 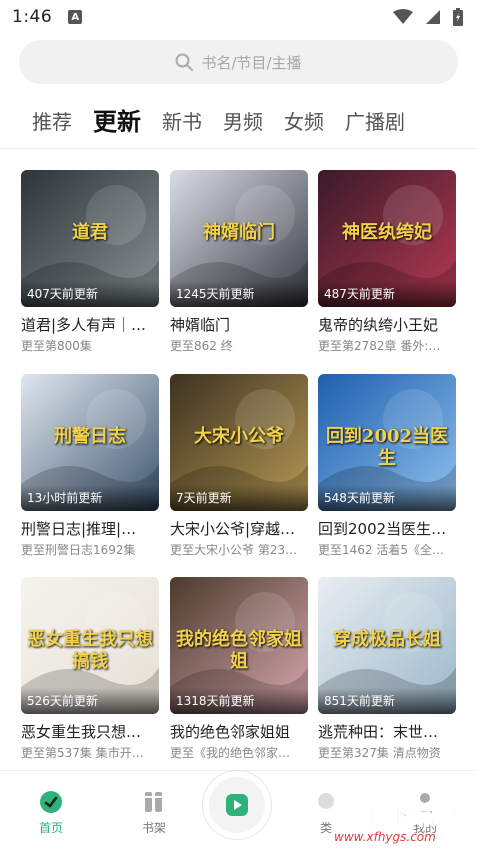 I want to click on cover-title-art: 神医纨绔妃, so click(x=387, y=232).